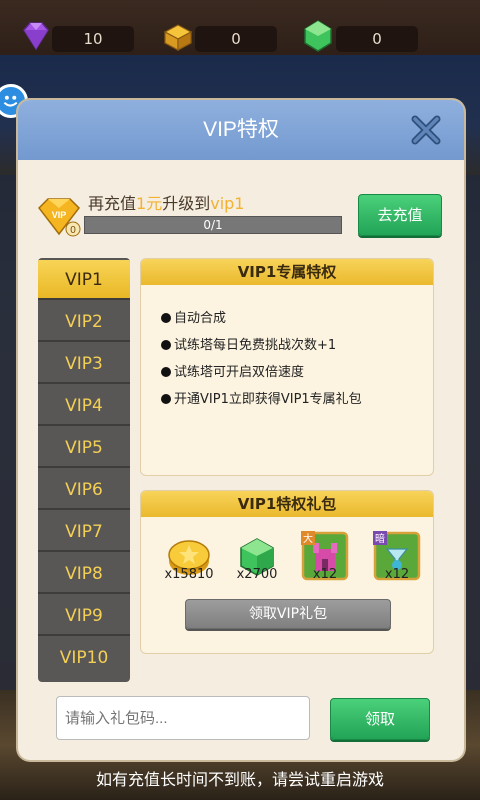 This screenshot has width=480, height=800. I want to click on dialog-title: VIP特权, so click(241, 129).